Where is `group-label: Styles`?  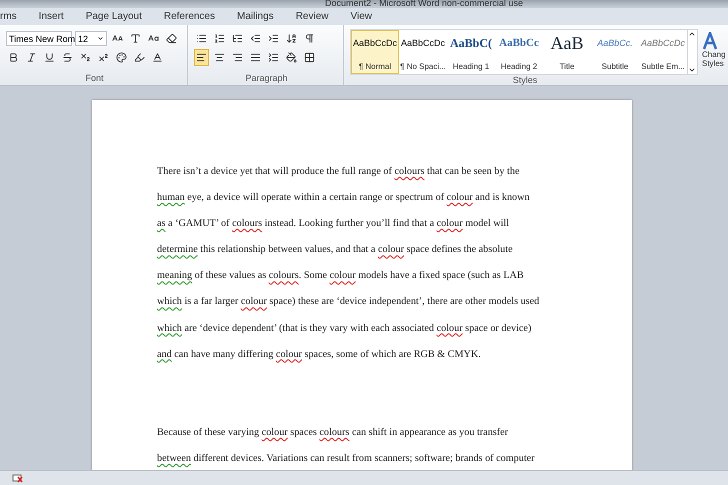
group-label: Styles is located at coordinates (525, 80).